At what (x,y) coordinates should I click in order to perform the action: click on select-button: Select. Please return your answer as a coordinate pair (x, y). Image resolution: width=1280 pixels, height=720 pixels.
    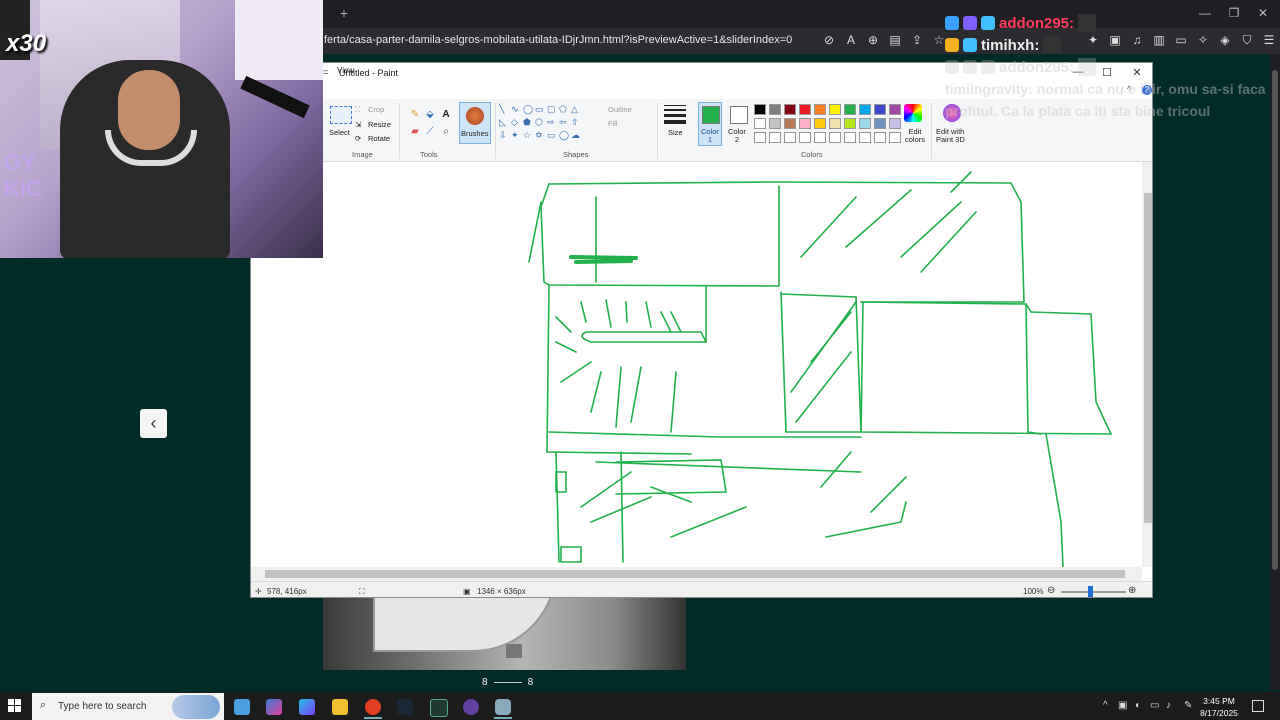
    Looking at the image, I should click on (339, 132).